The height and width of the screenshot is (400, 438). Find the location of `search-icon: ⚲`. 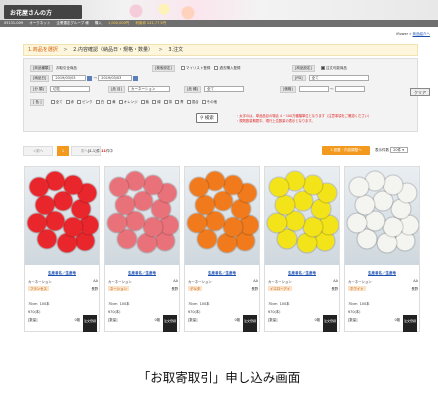

search-icon: ⚲ is located at coordinates (202, 118).